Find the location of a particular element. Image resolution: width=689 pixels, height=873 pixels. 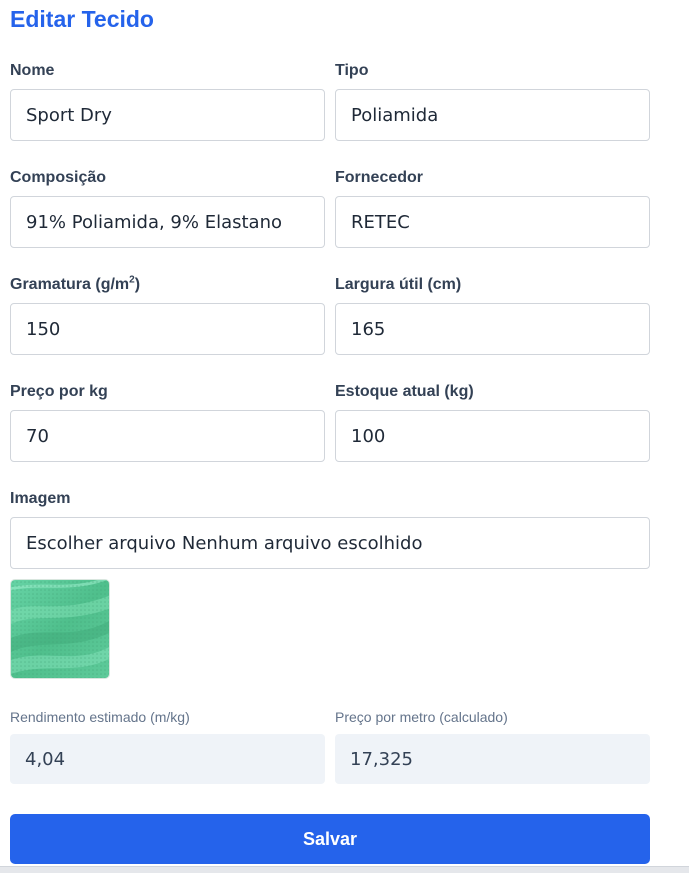

rendimento-output: 4,04 is located at coordinates (167, 759).